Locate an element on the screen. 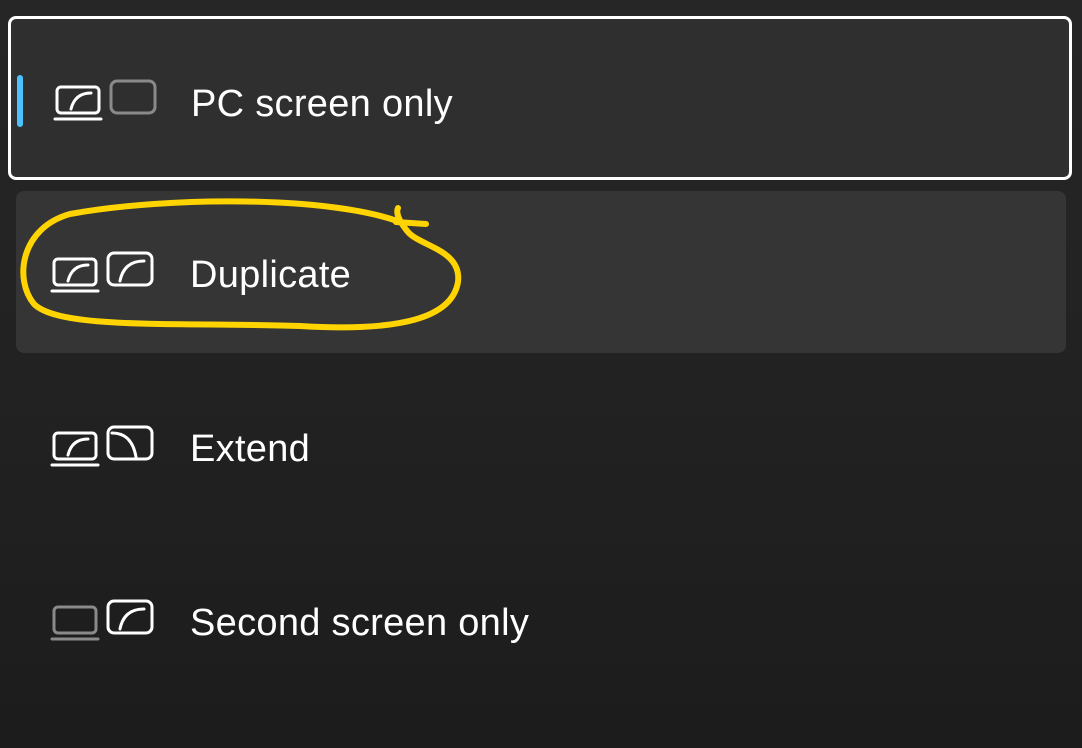 This screenshot has width=1082, height=748. duplicate-icon is located at coordinates (102, 272).